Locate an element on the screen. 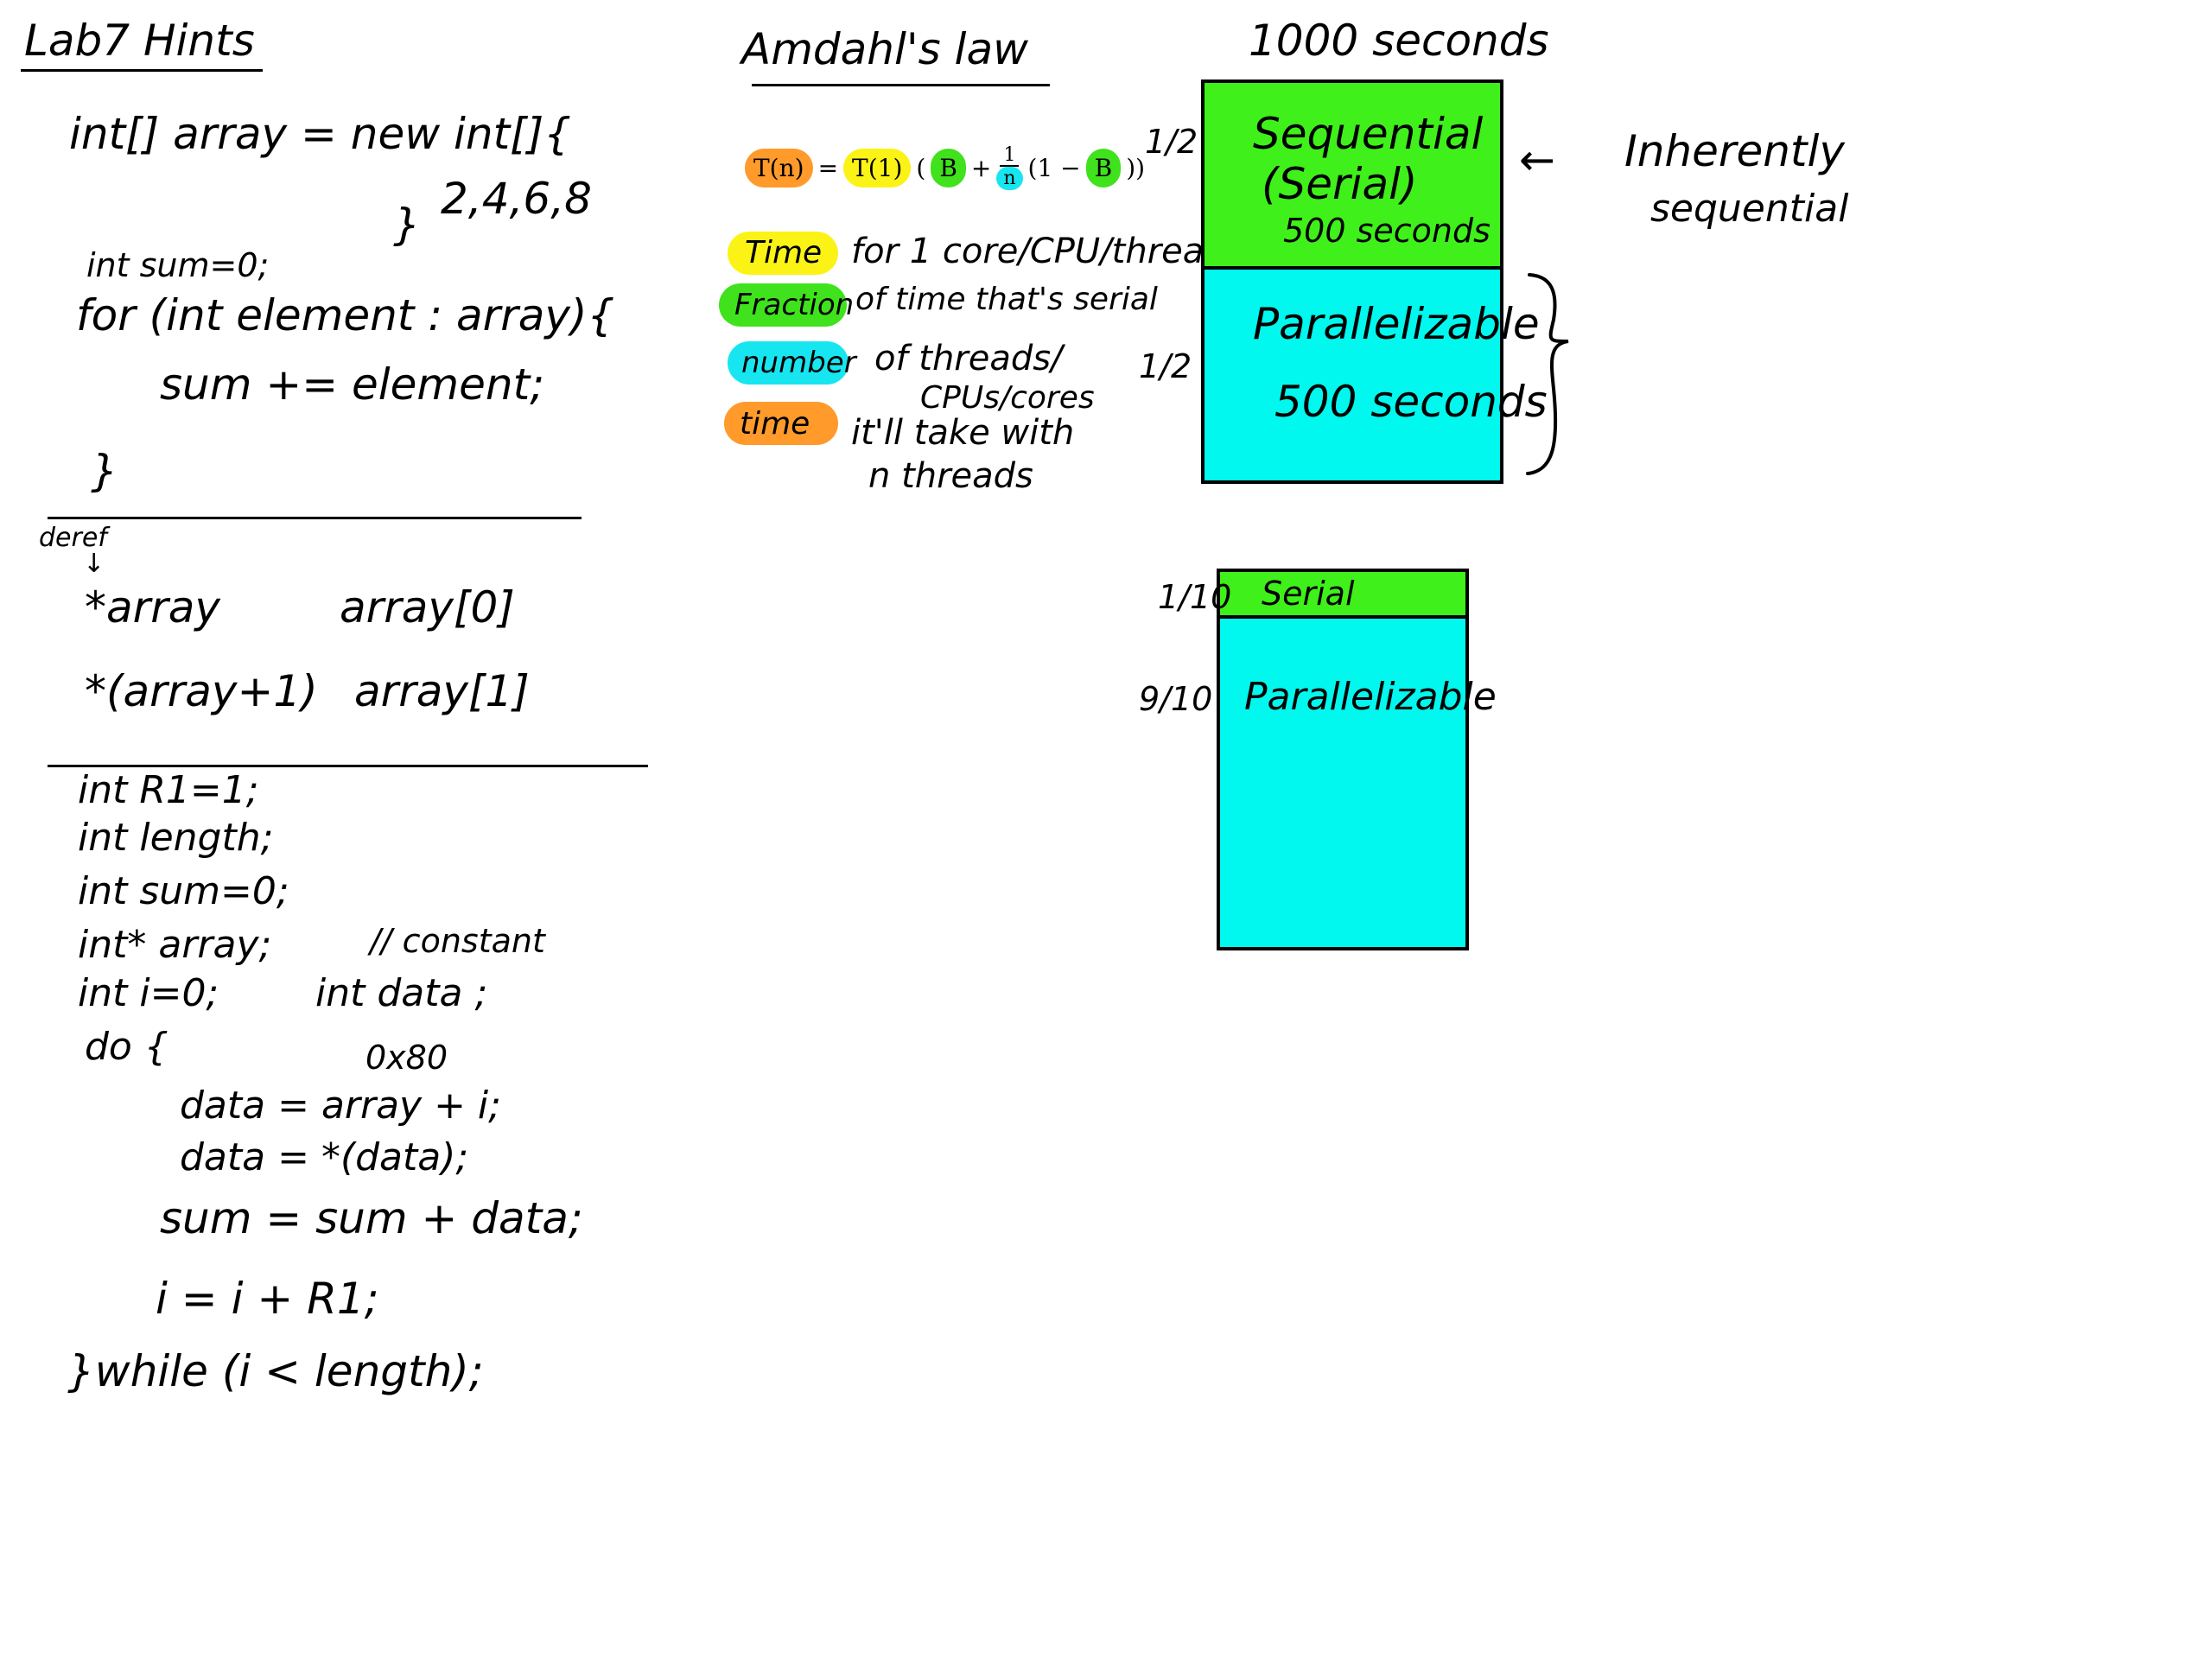 The width and height of the screenshot is (2212, 1659). parallel-brace-drawing is located at coordinates (1547, 374).